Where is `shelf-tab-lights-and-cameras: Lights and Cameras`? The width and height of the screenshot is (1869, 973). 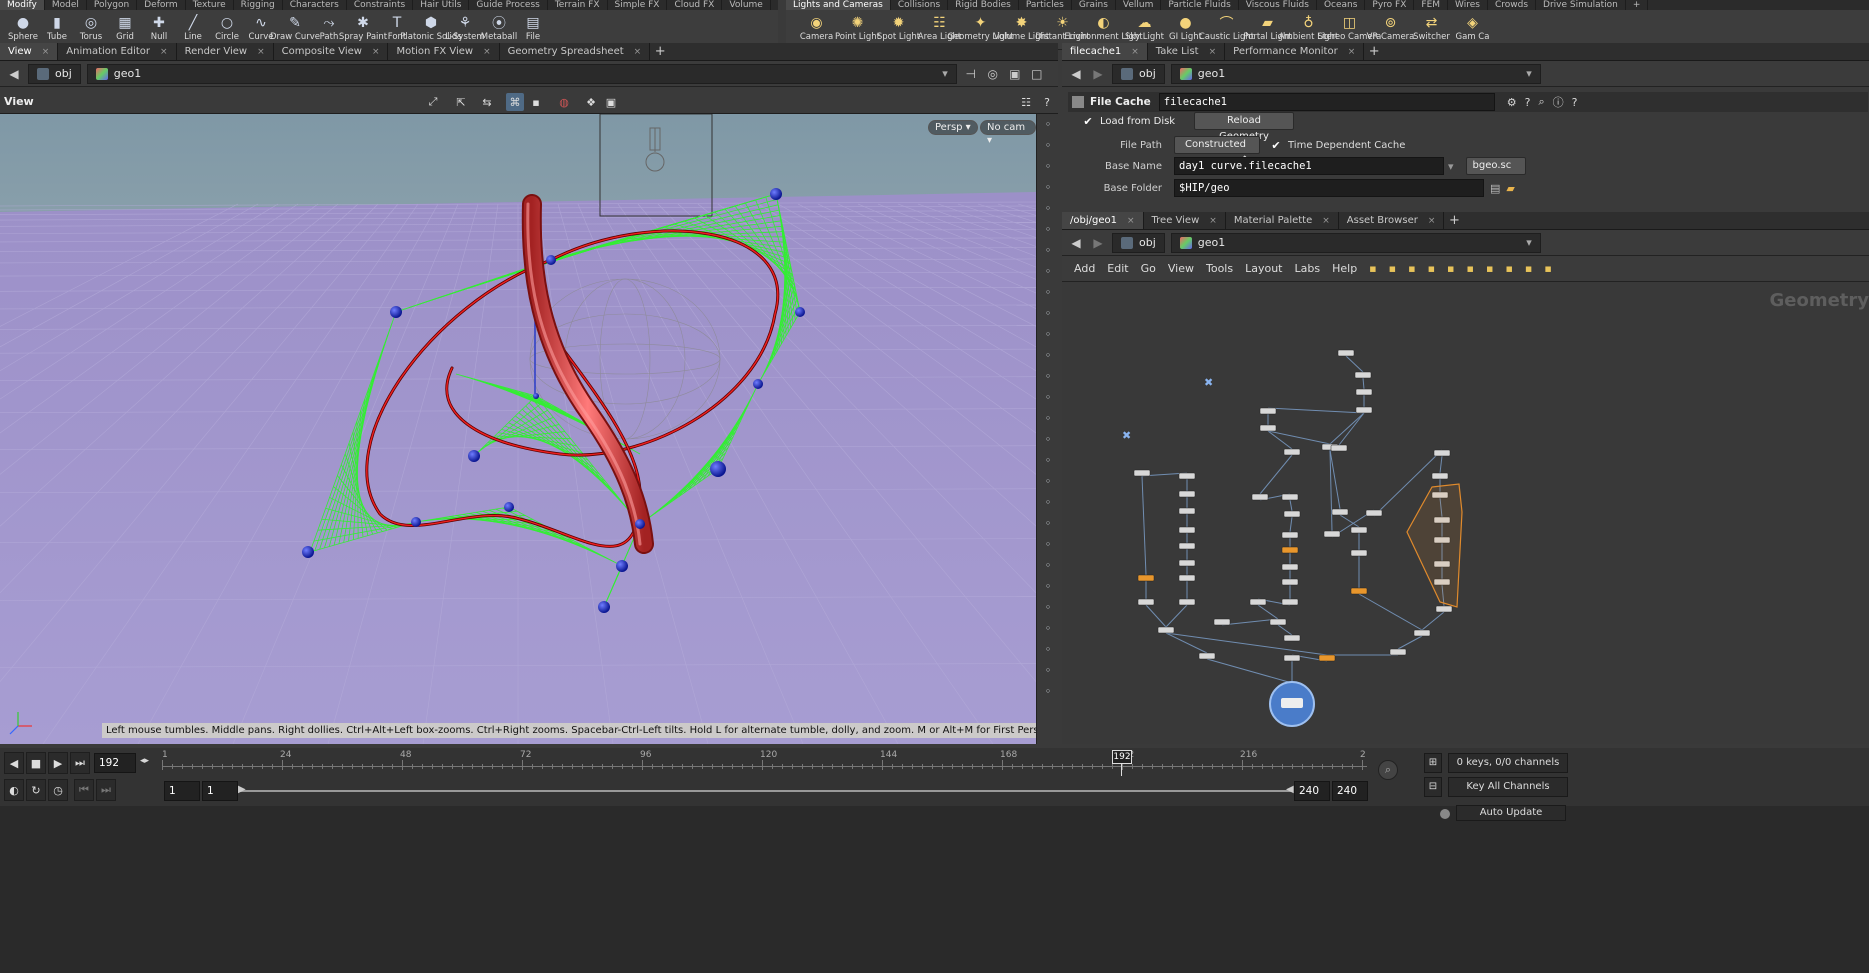
shelf-tab-lights-and-cameras: Lights and Cameras is located at coordinates (838, 5).